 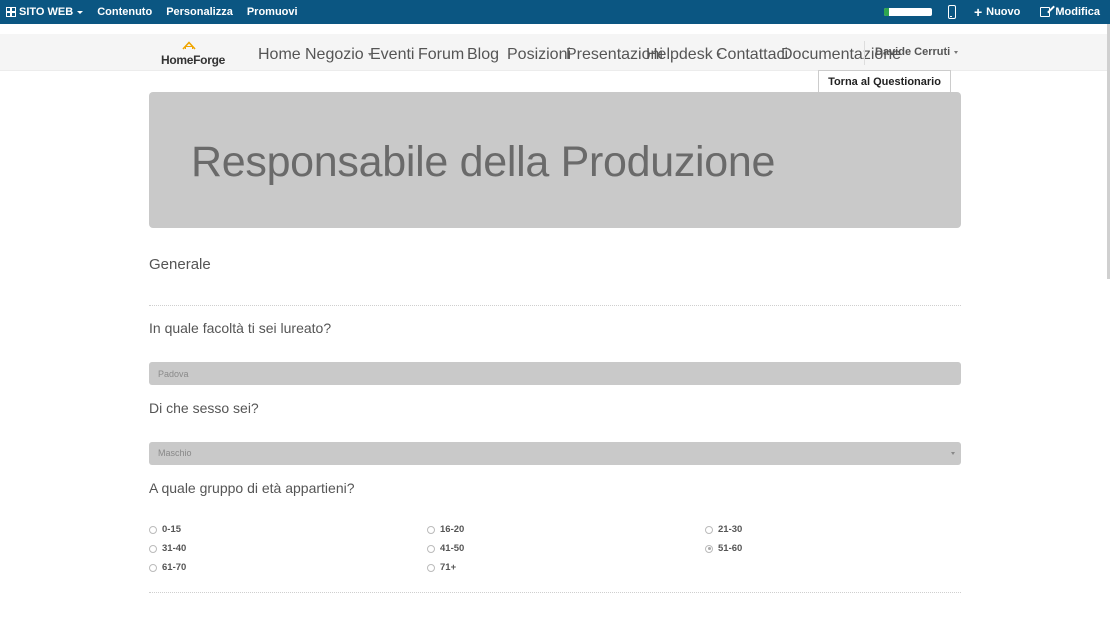 What do you see at coordinates (679, 54) in the screenshot?
I see `nav-label: Helpdesk` at bounding box center [679, 54].